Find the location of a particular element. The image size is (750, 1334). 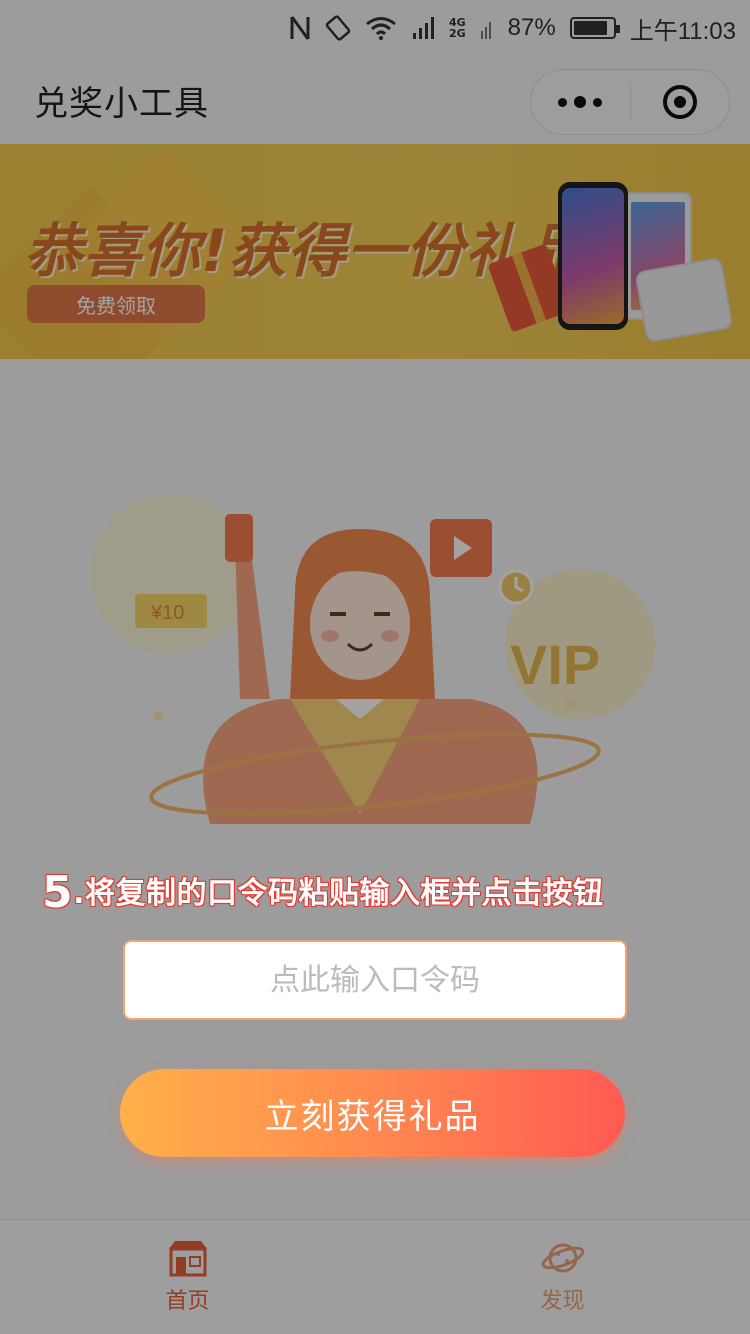

battery-icon is located at coordinates (594, 28).